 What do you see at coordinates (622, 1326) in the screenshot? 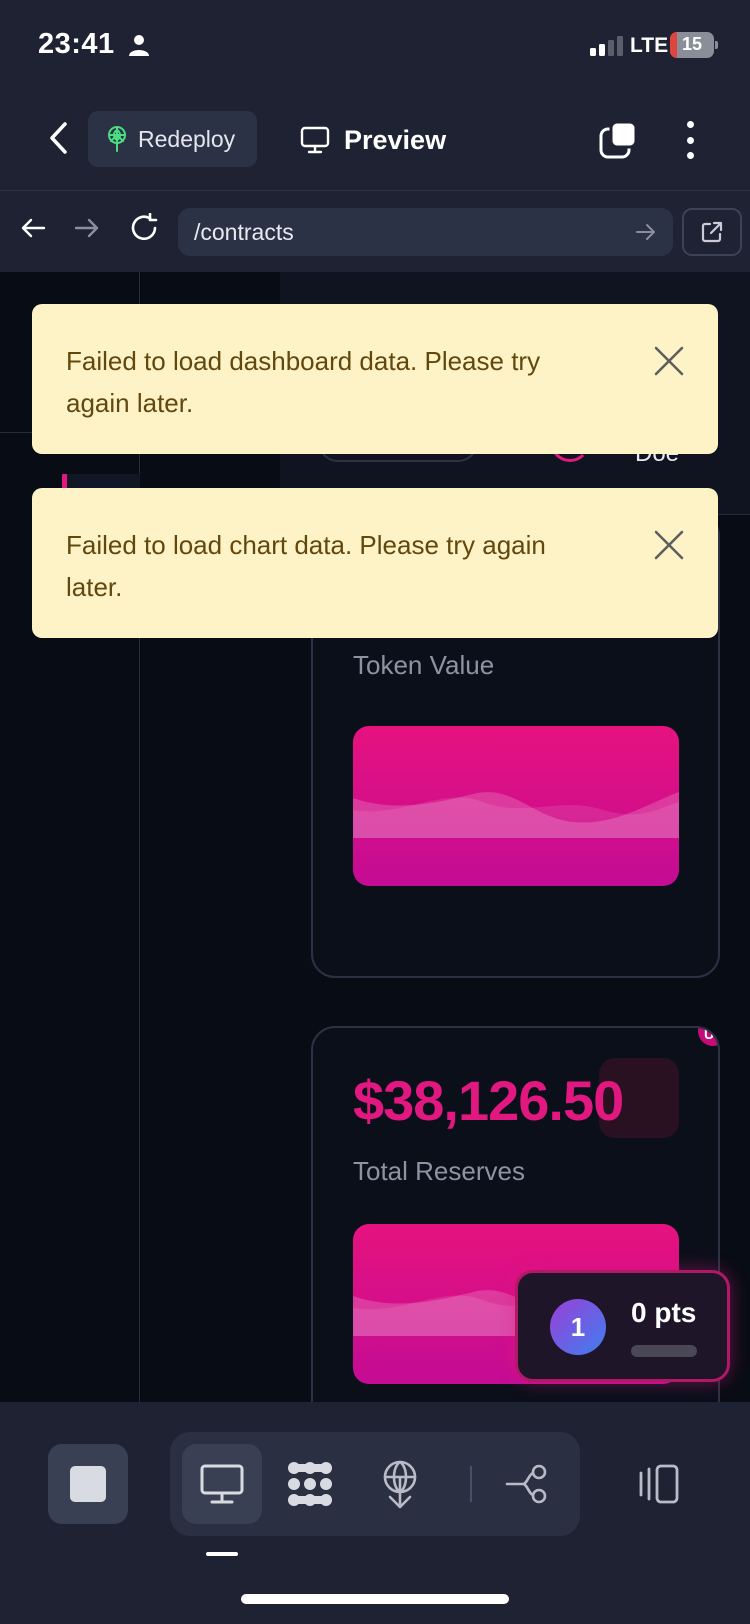
I see `points-widget: 1 0 pts` at bounding box center [622, 1326].